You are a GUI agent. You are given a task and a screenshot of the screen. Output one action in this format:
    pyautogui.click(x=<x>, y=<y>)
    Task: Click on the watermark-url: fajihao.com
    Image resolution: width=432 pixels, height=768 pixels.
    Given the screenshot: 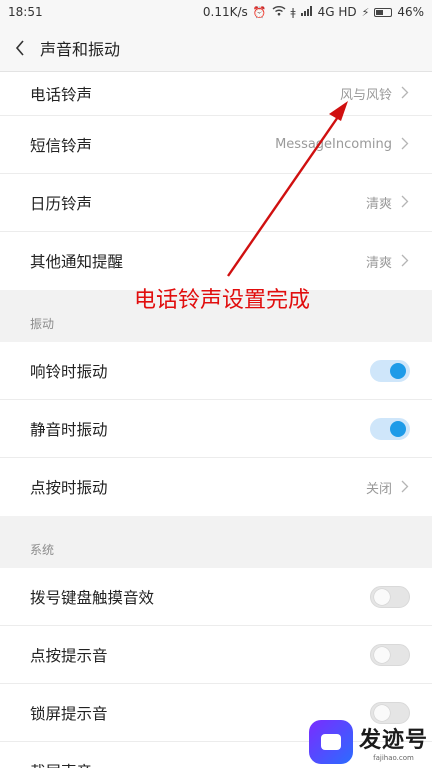 What is the action you would take?
    pyautogui.click(x=393, y=758)
    